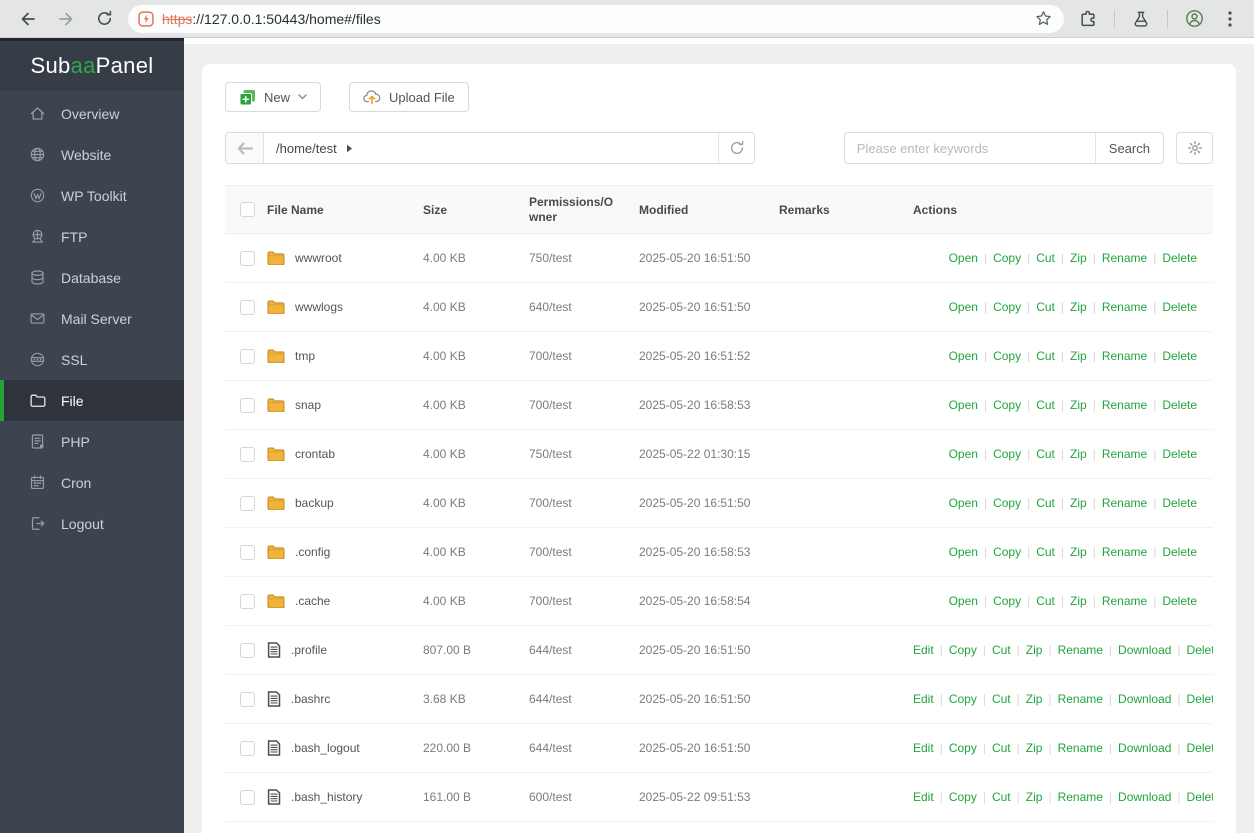 This screenshot has width=1254, height=834. What do you see at coordinates (92, 318) in the screenshot?
I see `sidebar-item-mail-server: Mail Server` at bounding box center [92, 318].